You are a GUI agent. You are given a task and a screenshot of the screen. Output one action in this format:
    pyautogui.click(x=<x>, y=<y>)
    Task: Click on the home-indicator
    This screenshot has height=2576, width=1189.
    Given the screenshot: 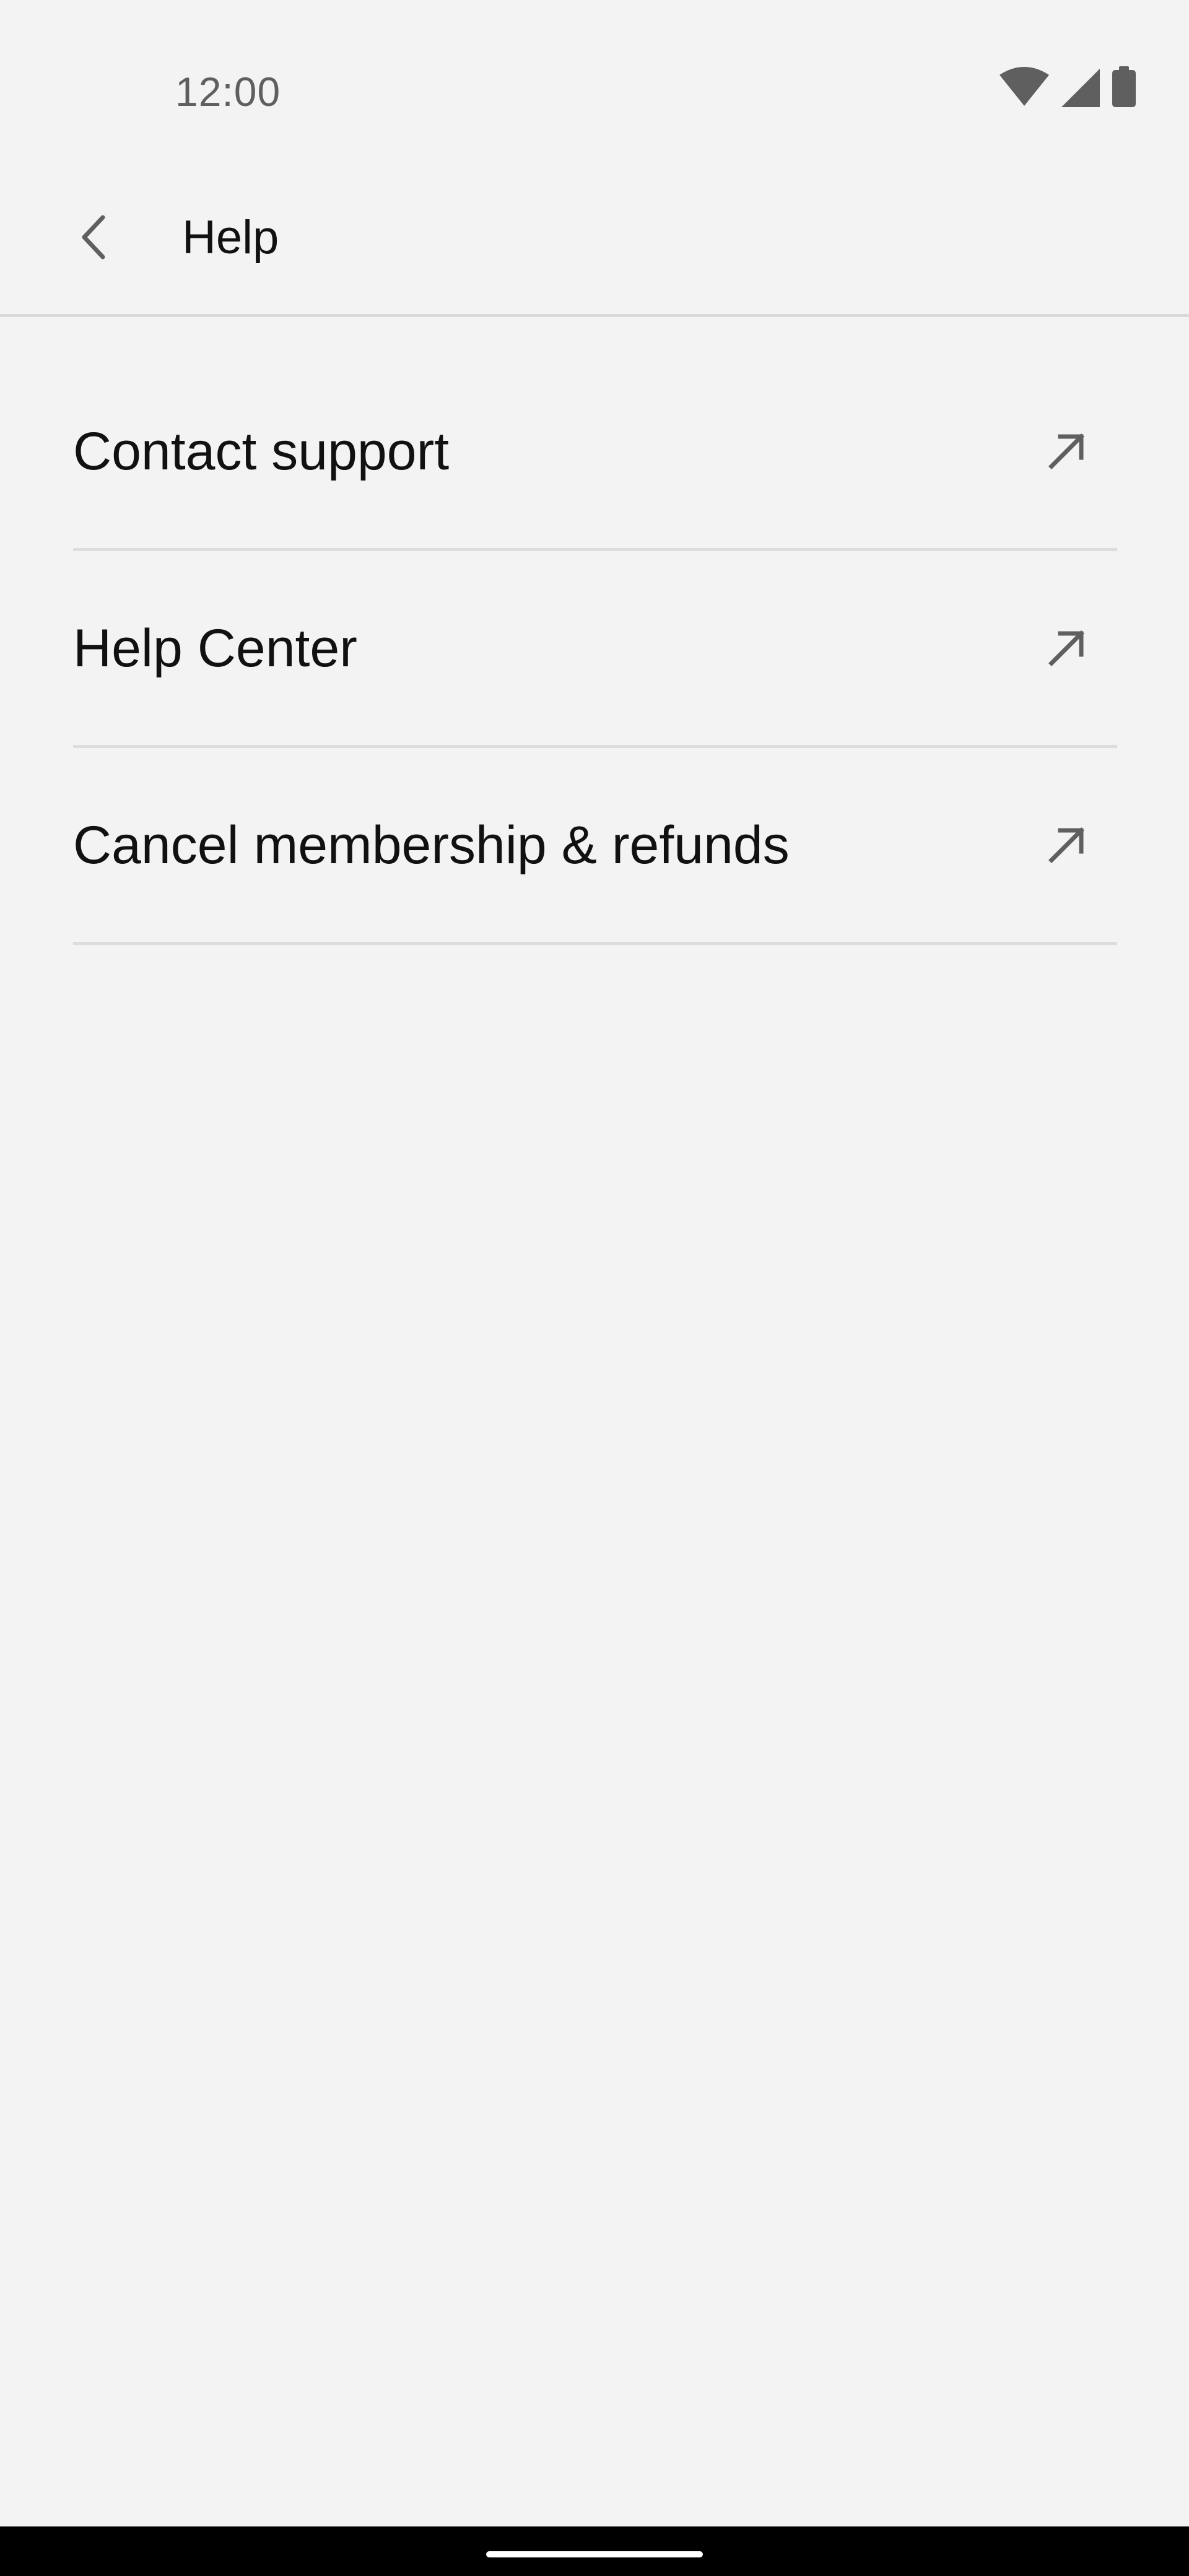 What is the action you would take?
    pyautogui.click(x=594, y=2554)
    